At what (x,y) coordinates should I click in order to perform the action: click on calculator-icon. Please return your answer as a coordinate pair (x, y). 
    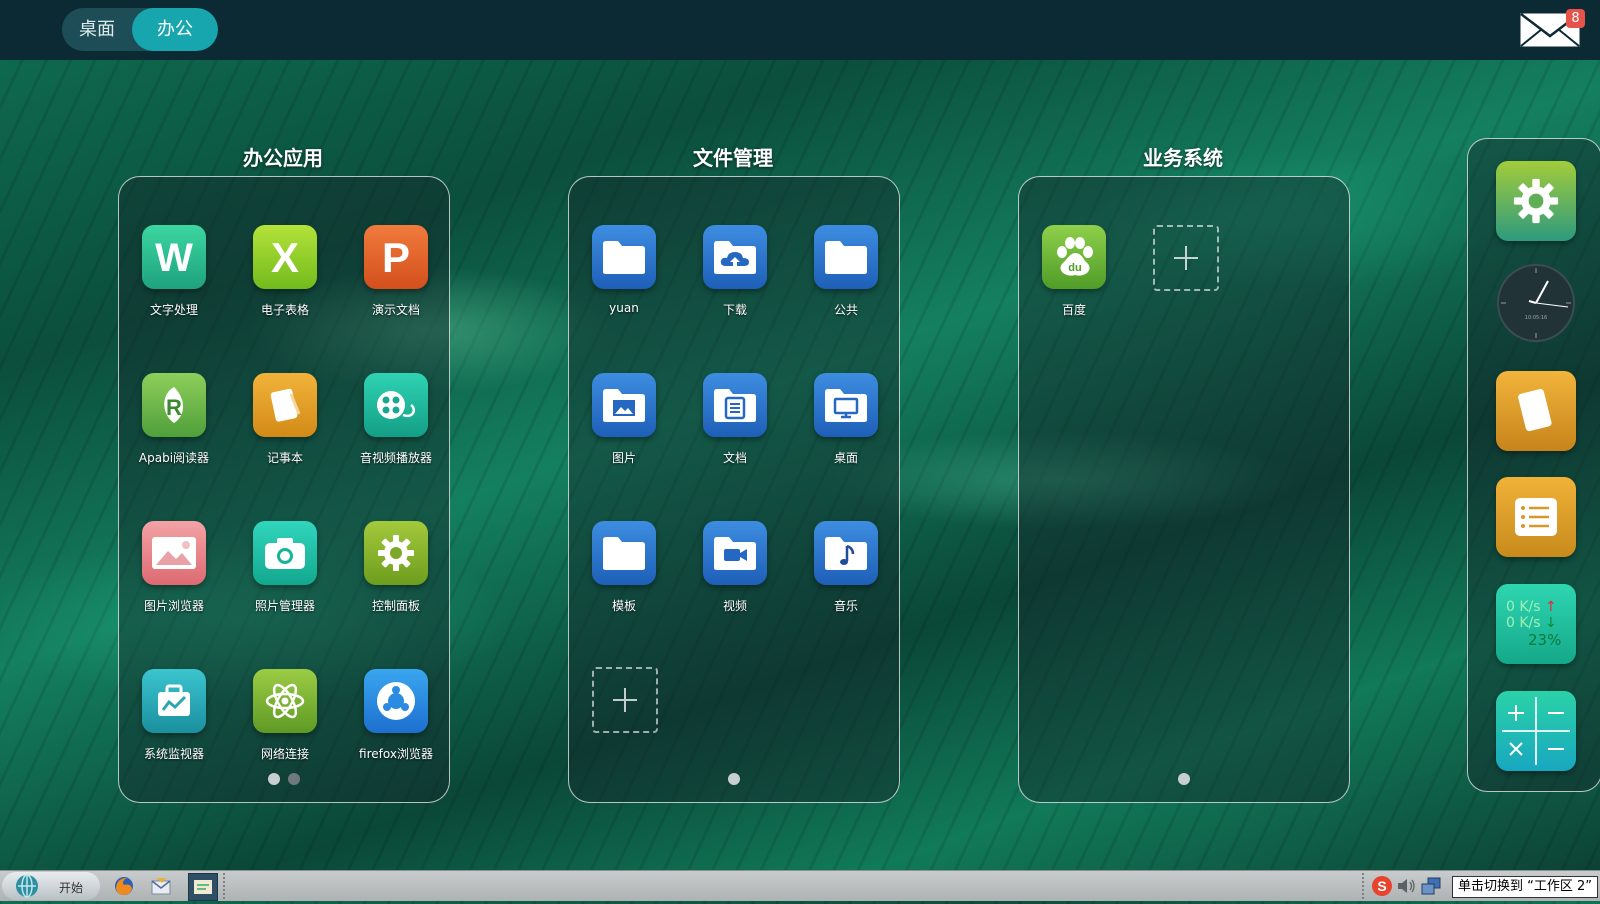
    Looking at the image, I should click on (1536, 731).